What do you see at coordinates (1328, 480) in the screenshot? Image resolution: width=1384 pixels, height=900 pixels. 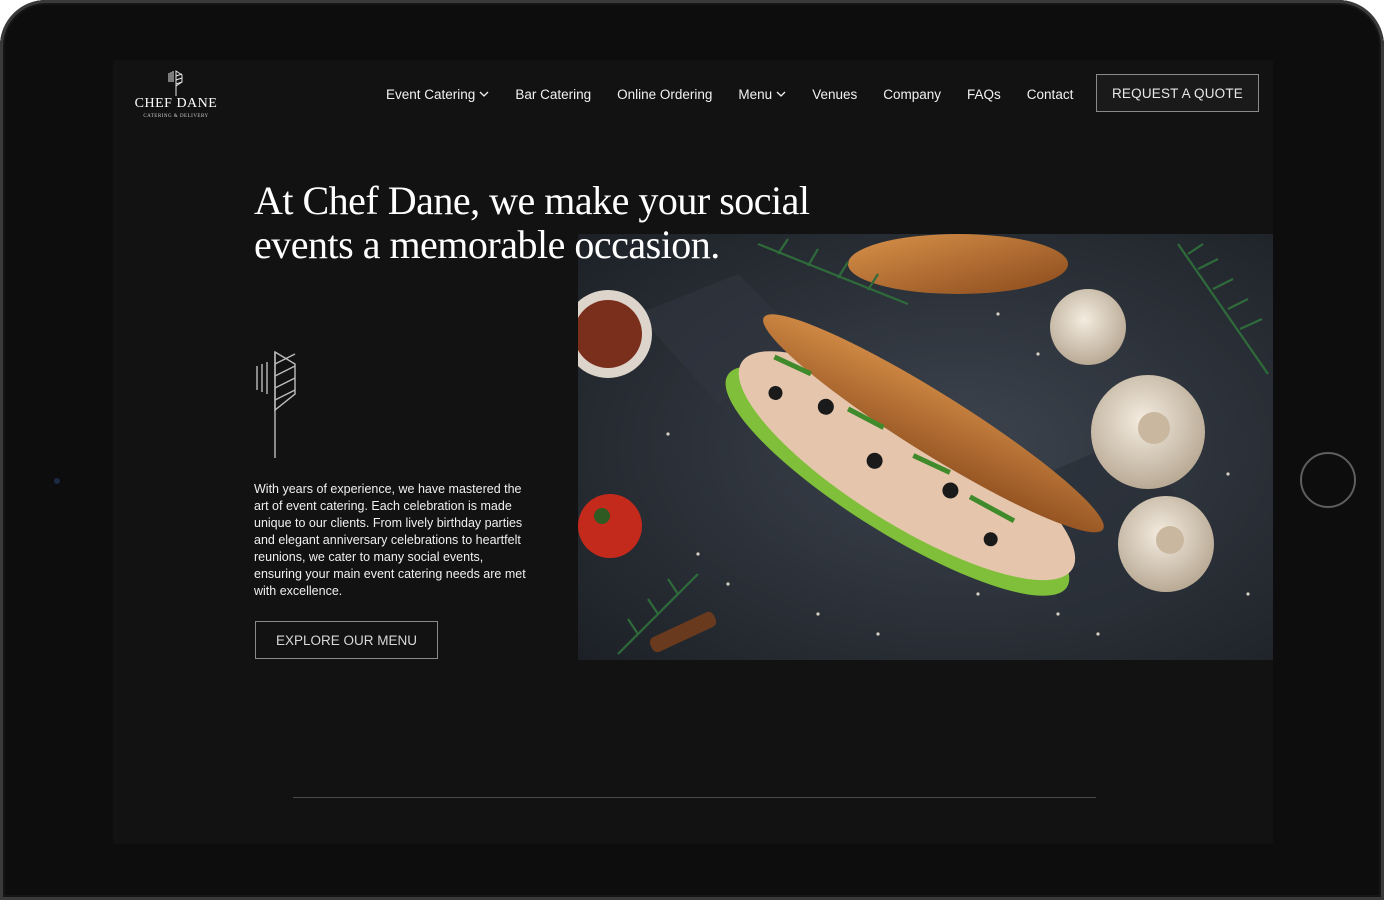 I see `home-button` at bounding box center [1328, 480].